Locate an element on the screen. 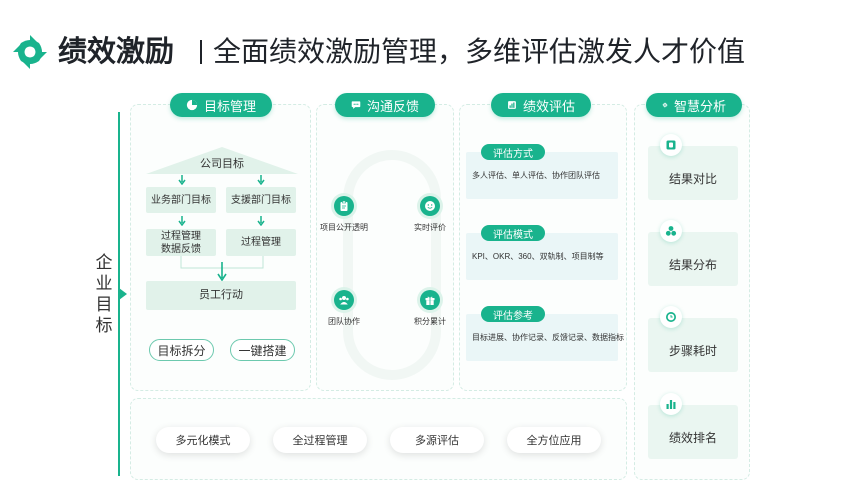 The height and width of the screenshot is (500, 846). bottom-multi-source: 多源评估 is located at coordinates (437, 440).